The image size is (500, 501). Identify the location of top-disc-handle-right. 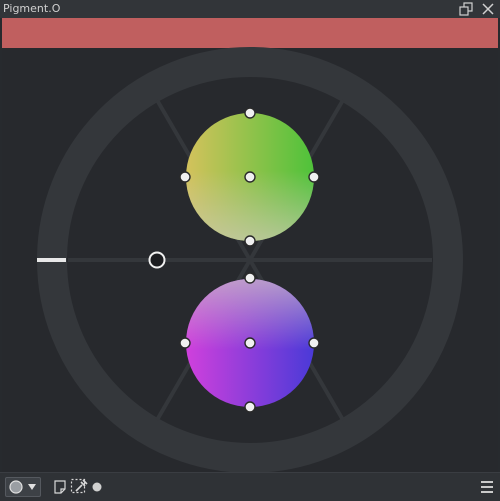
(314, 177).